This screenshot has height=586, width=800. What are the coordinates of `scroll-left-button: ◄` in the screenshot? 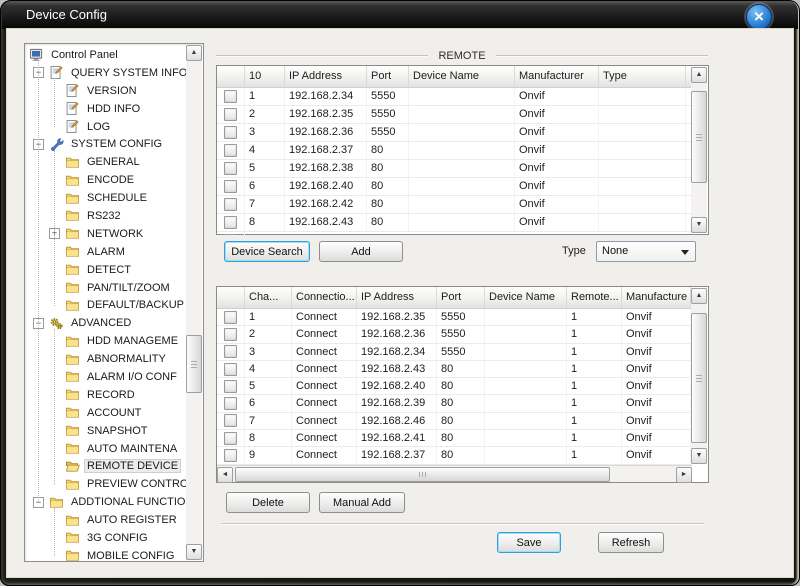 It's located at (225, 475).